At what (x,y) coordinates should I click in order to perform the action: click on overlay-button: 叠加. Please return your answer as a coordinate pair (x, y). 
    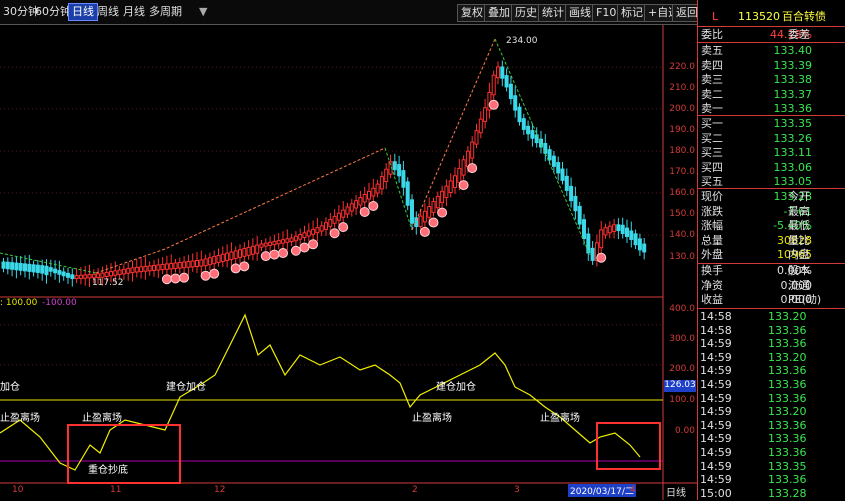
    Looking at the image, I should click on (499, 13).